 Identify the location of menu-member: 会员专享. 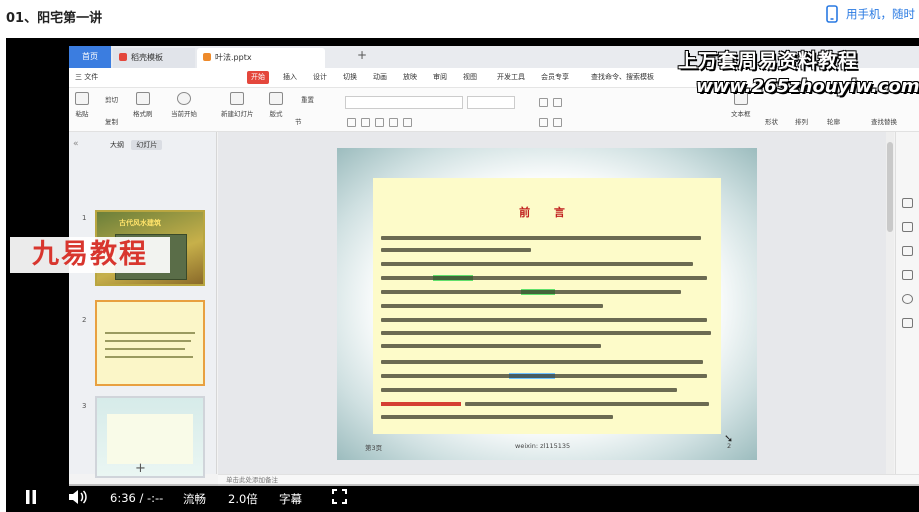
(555, 77).